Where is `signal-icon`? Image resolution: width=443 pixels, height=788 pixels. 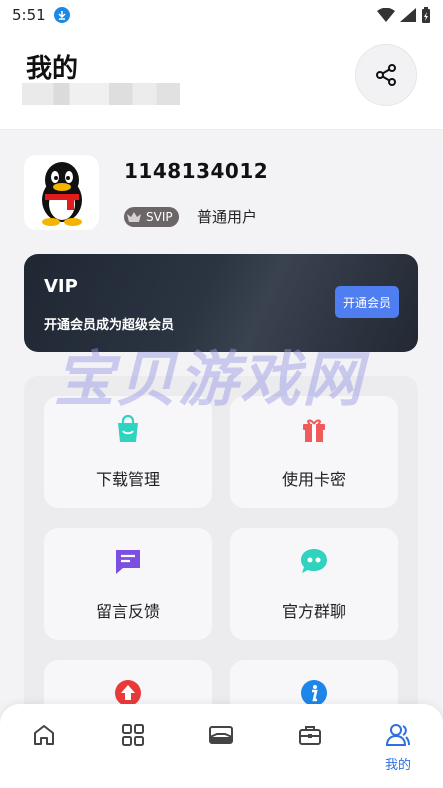
signal-icon is located at coordinates (408, 15).